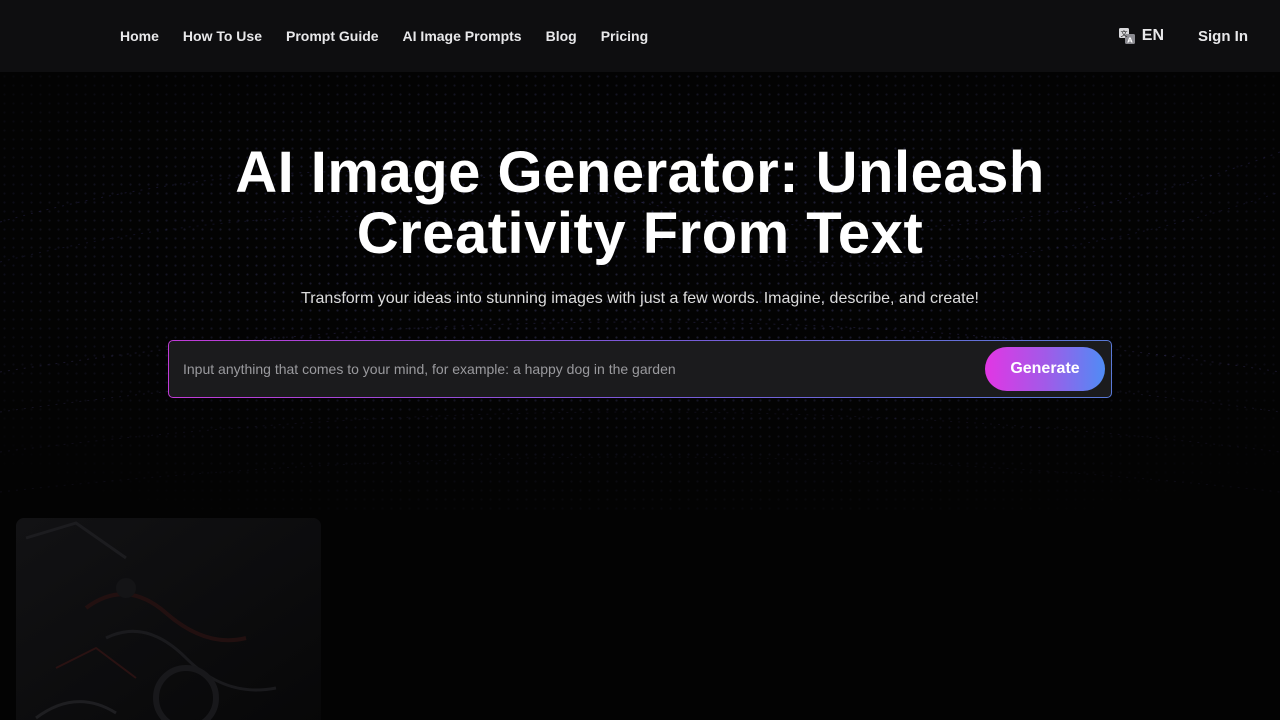 This screenshot has height=720, width=1280. I want to click on nav-home: Home, so click(139, 36).